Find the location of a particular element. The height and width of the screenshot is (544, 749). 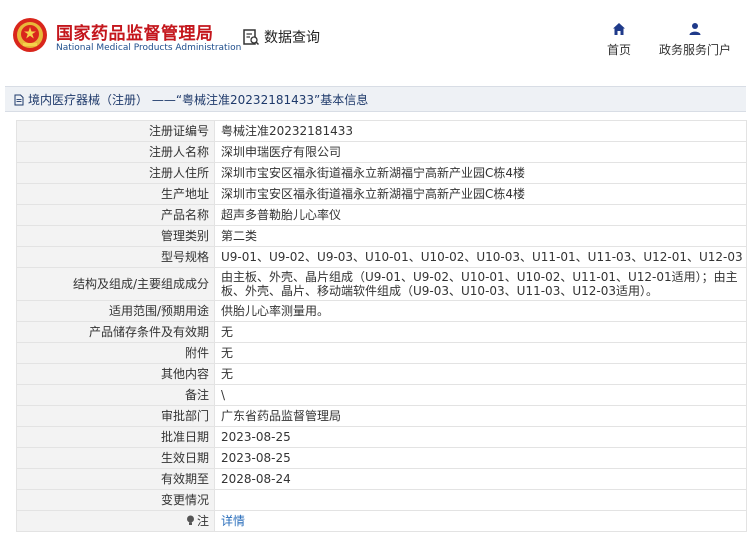

row-label-text: 批准日期 is located at coordinates (184, 436).